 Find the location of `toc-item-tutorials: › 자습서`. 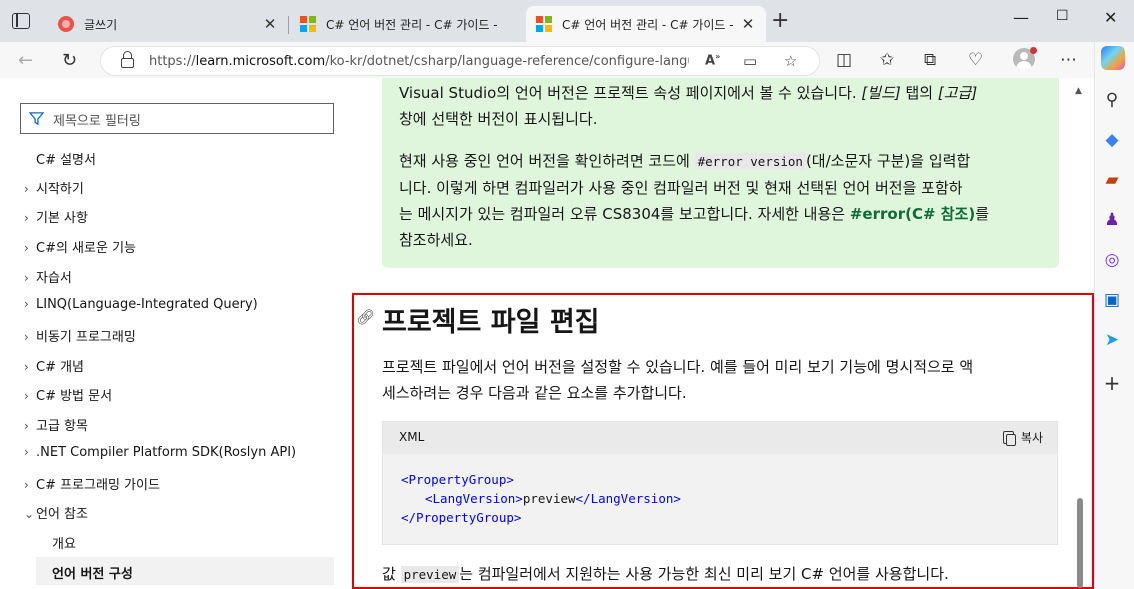

toc-item-tutorials: › 자습서 is located at coordinates (48, 276).